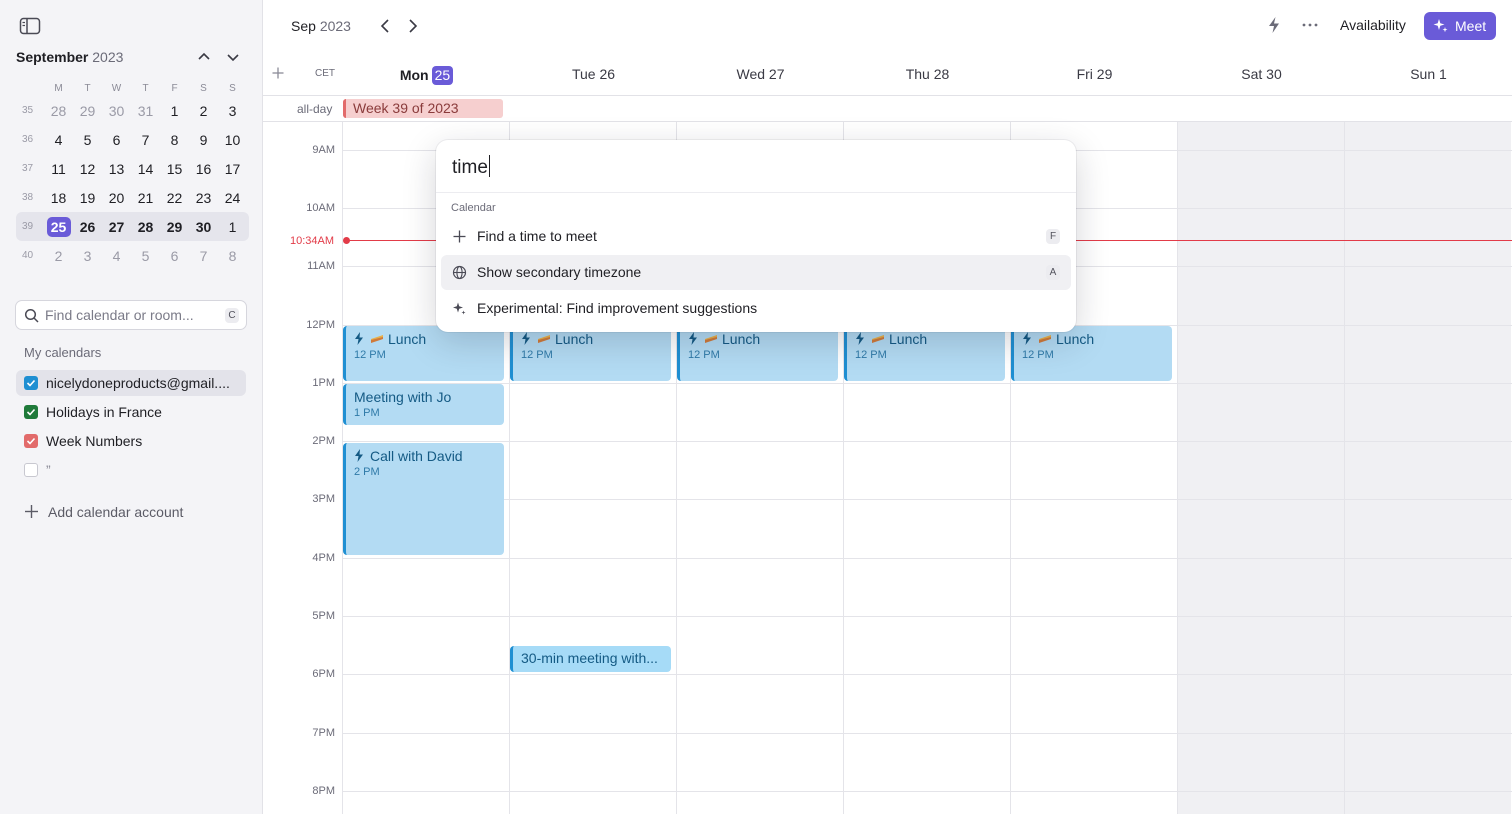 Image resolution: width=1512 pixels, height=814 pixels. What do you see at coordinates (927, 74) in the screenshot?
I see `day-header: Thu 28` at bounding box center [927, 74].